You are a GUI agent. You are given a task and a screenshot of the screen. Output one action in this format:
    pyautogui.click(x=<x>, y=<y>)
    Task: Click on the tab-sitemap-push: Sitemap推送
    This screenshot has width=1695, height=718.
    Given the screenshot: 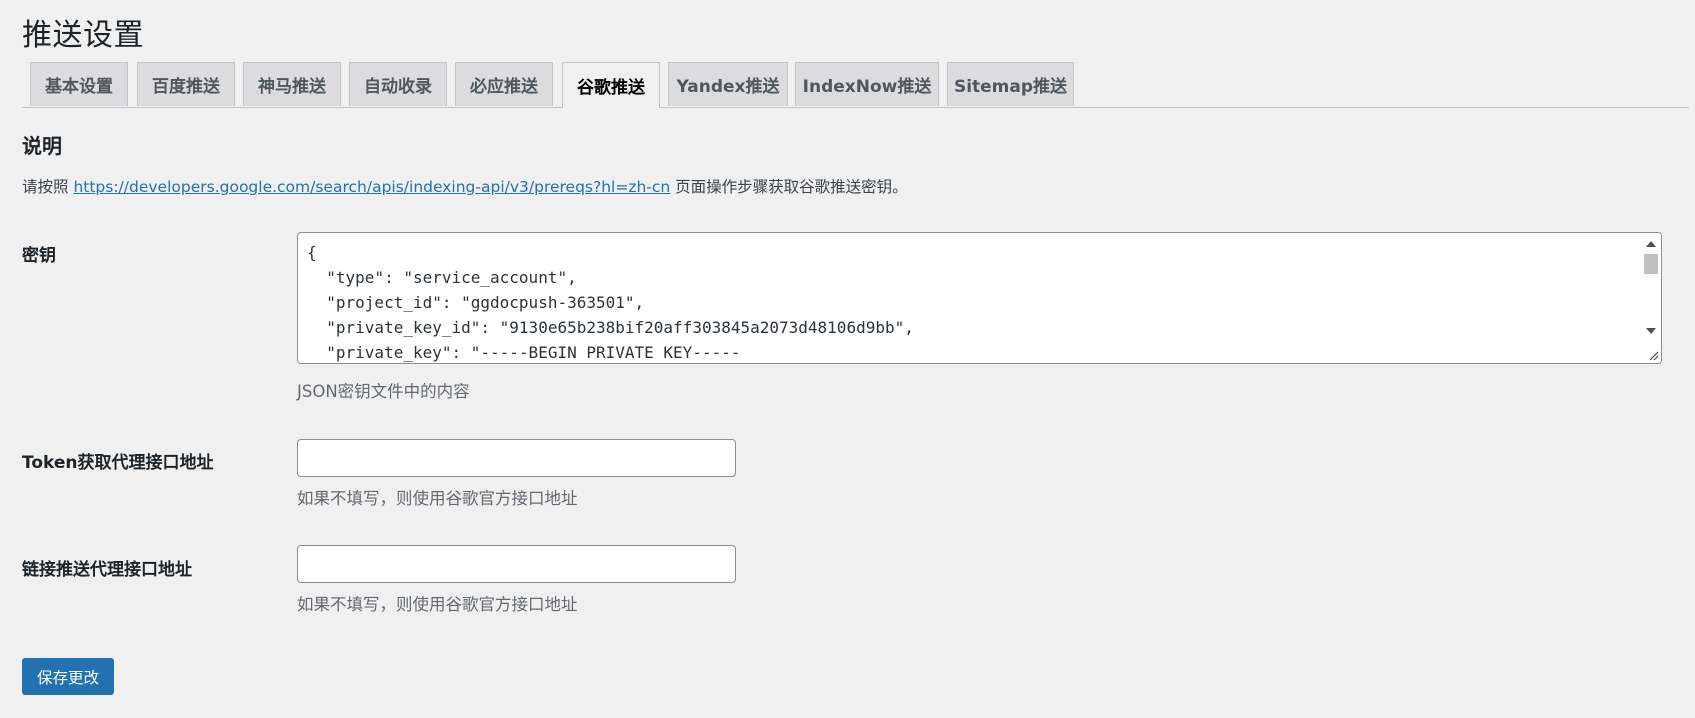 What is the action you would take?
    pyautogui.click(x=1010, y=84)
    